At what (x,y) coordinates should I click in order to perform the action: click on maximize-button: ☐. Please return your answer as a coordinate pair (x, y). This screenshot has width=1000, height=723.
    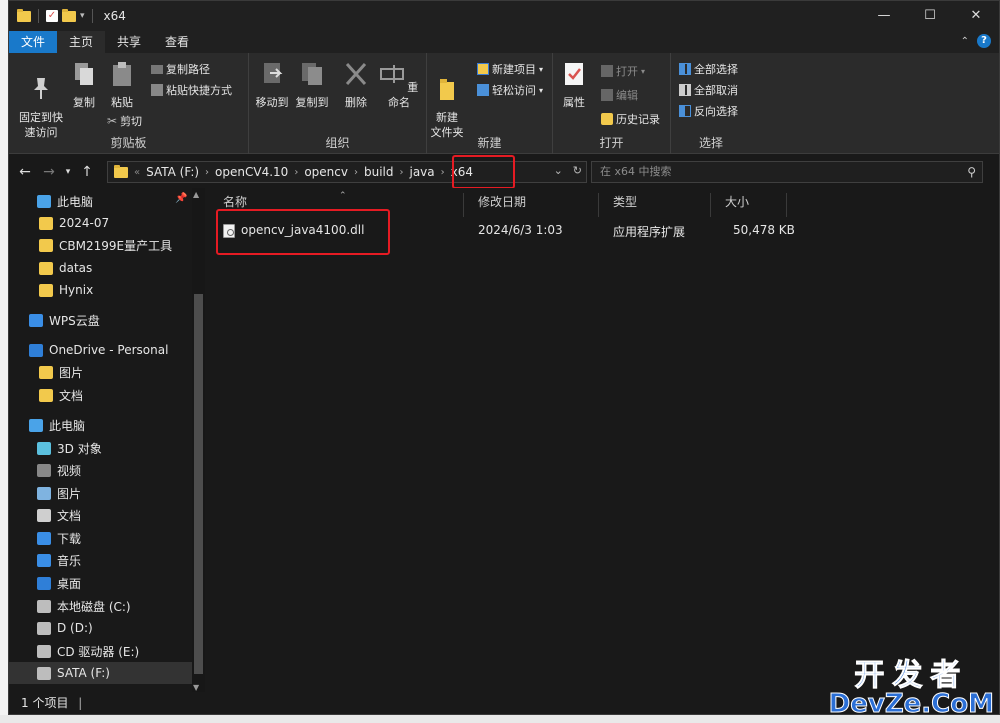
    Looking at the image, I should click on (930, 16).